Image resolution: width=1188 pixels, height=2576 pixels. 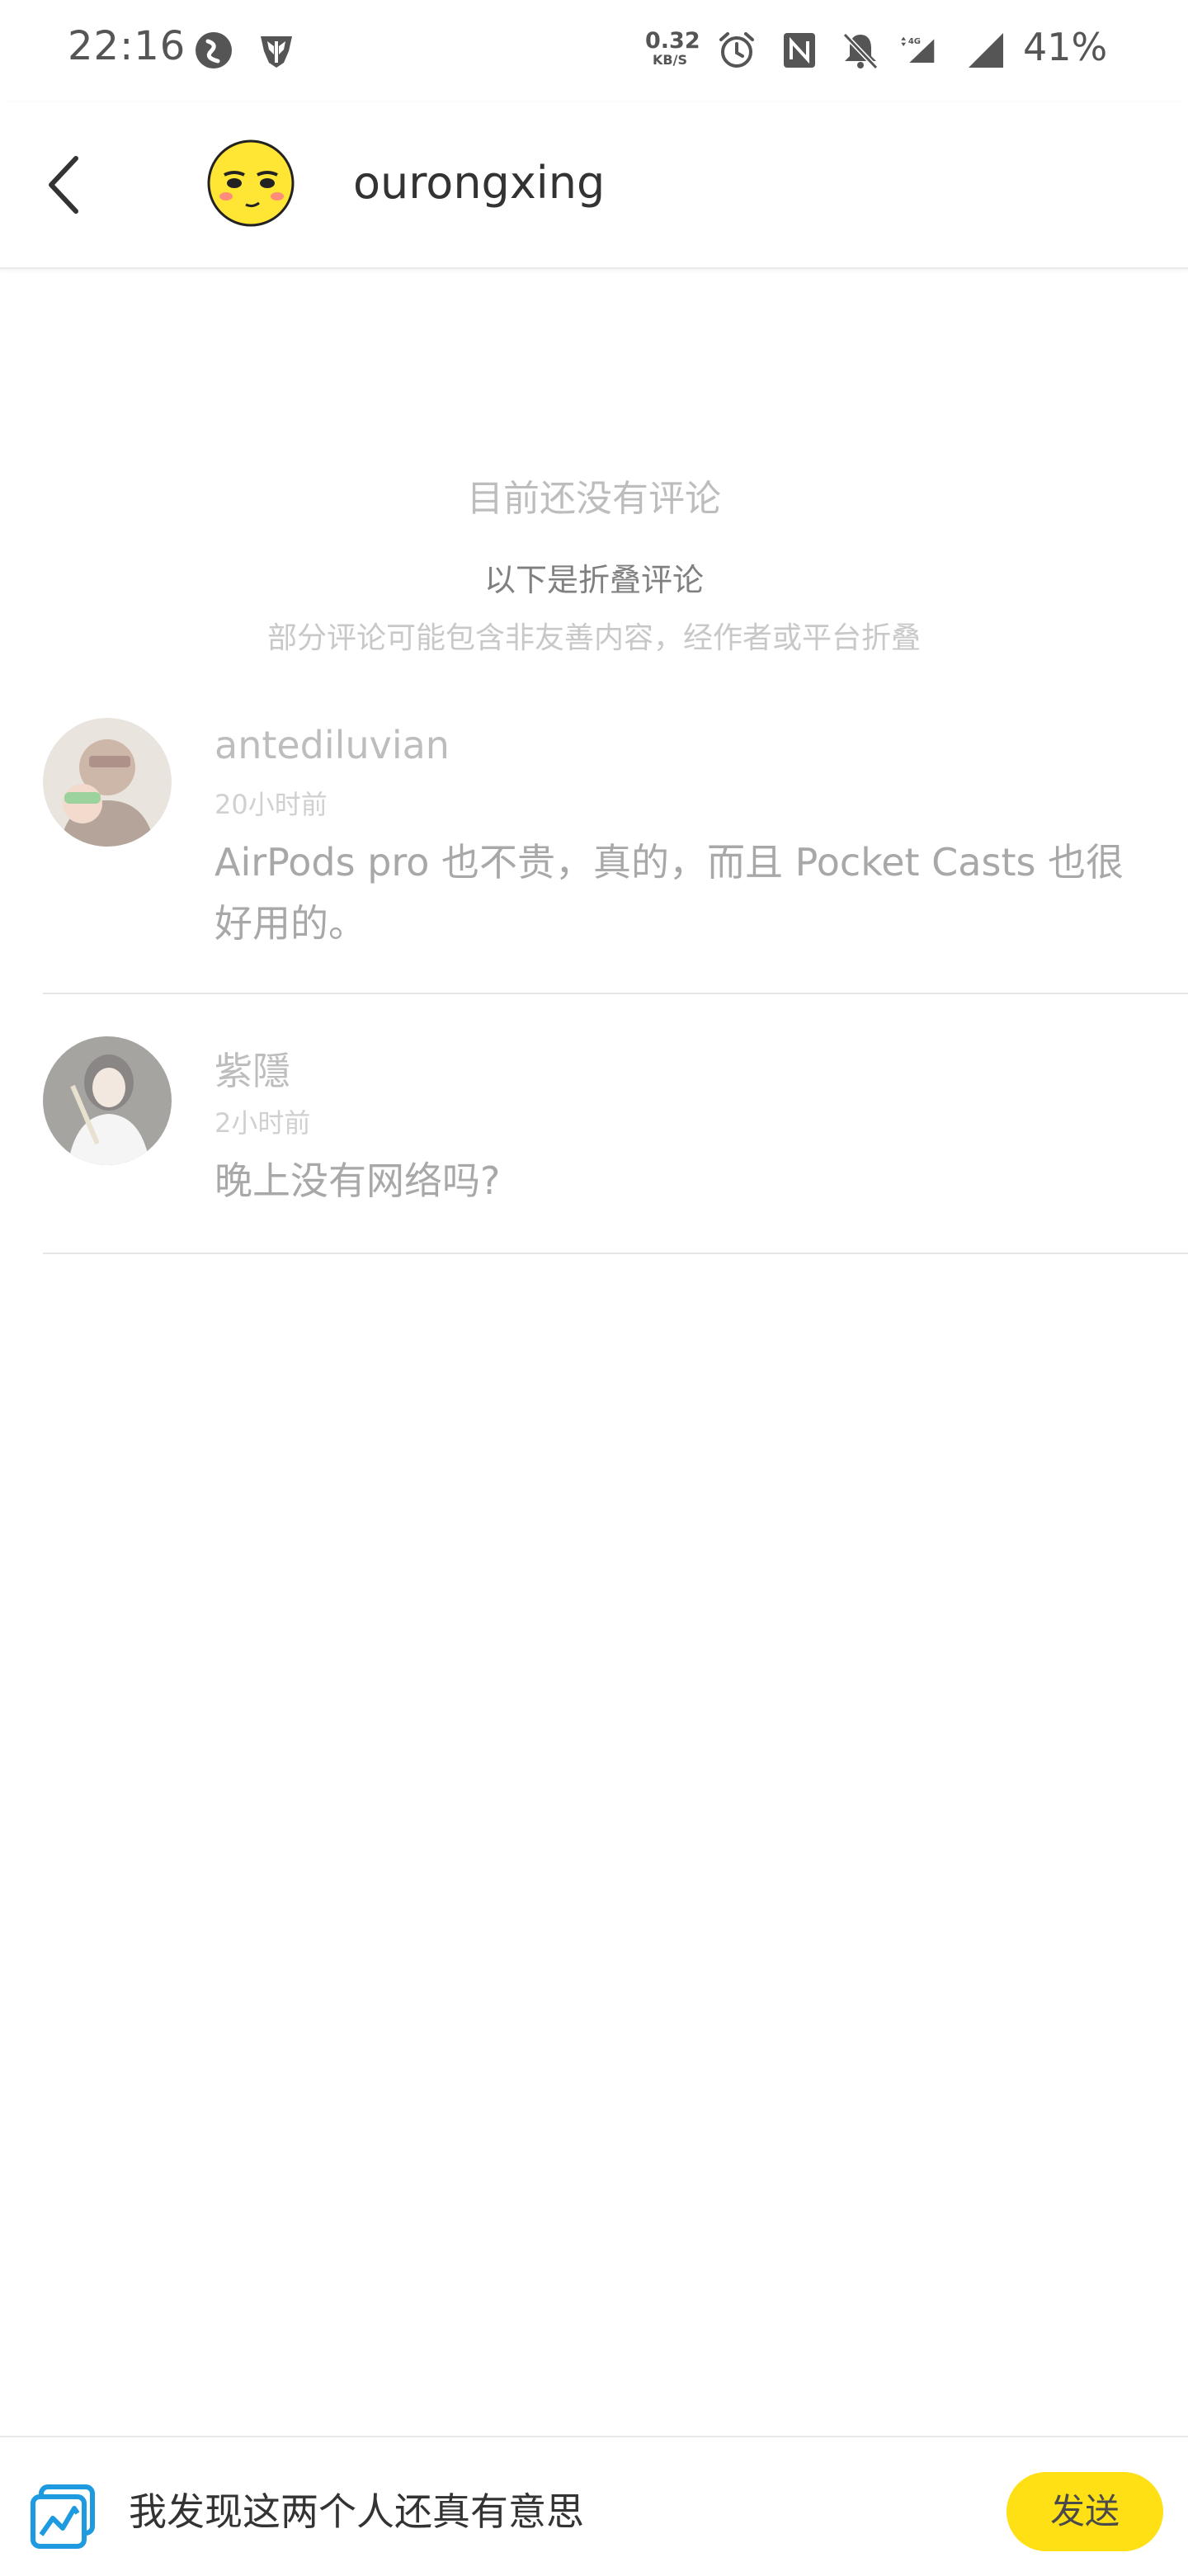 I want to click on back-button, so click(x=66, y=185).